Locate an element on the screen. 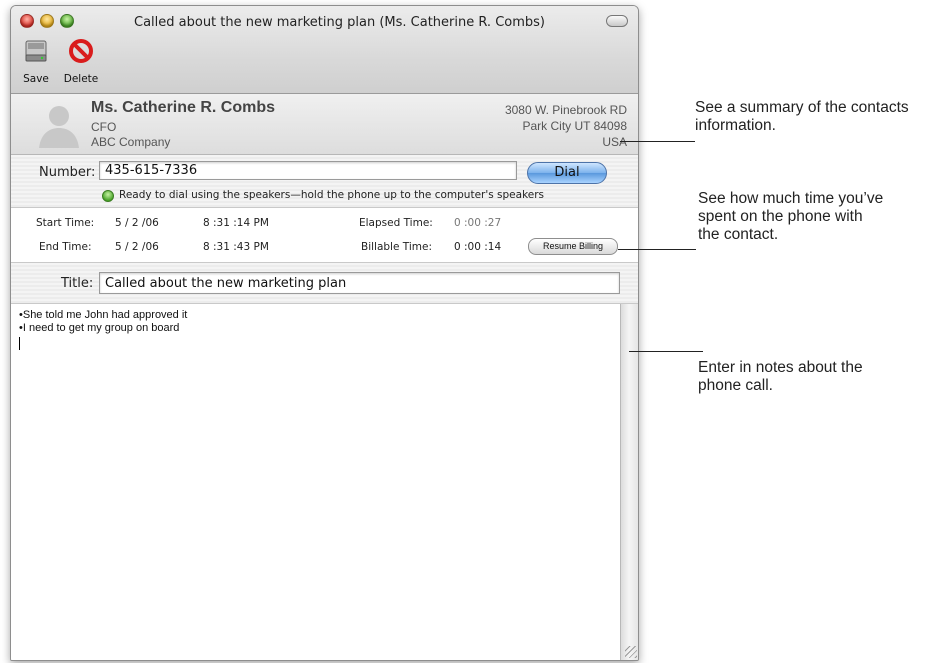  elapsed-time-label: Elapsed Time: is located at coordinates (396, 223).